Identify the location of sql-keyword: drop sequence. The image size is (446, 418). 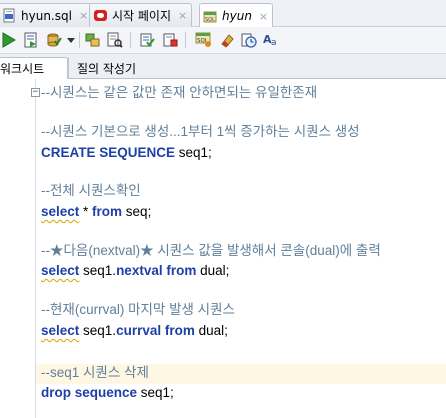
(89, 392).